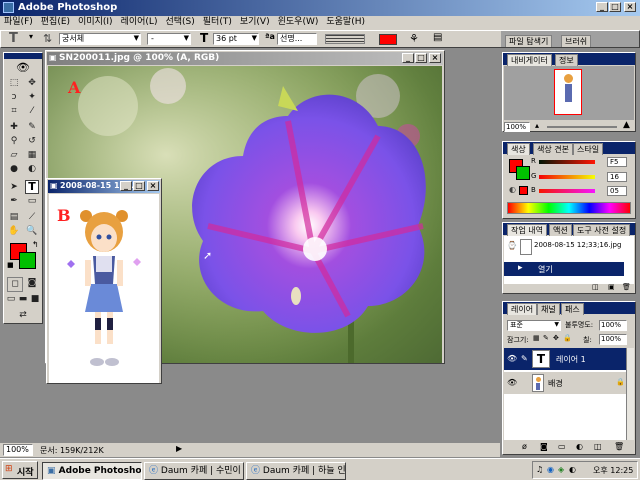 The width and height of the screenshot is (640, 480). What do you see at coordinates (567, 191) in the screenshot?
I see `b-slider` at bounding box center [567, 191].